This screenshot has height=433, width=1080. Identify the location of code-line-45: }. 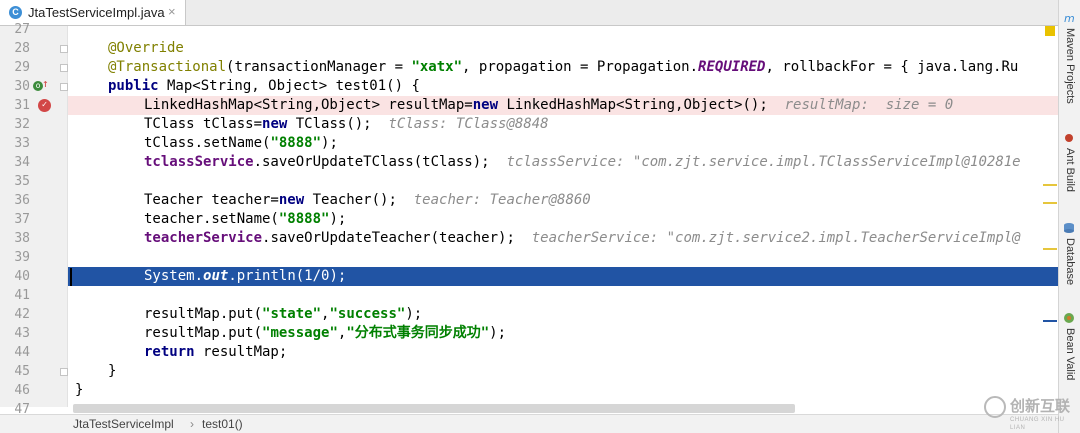
(563, 371).